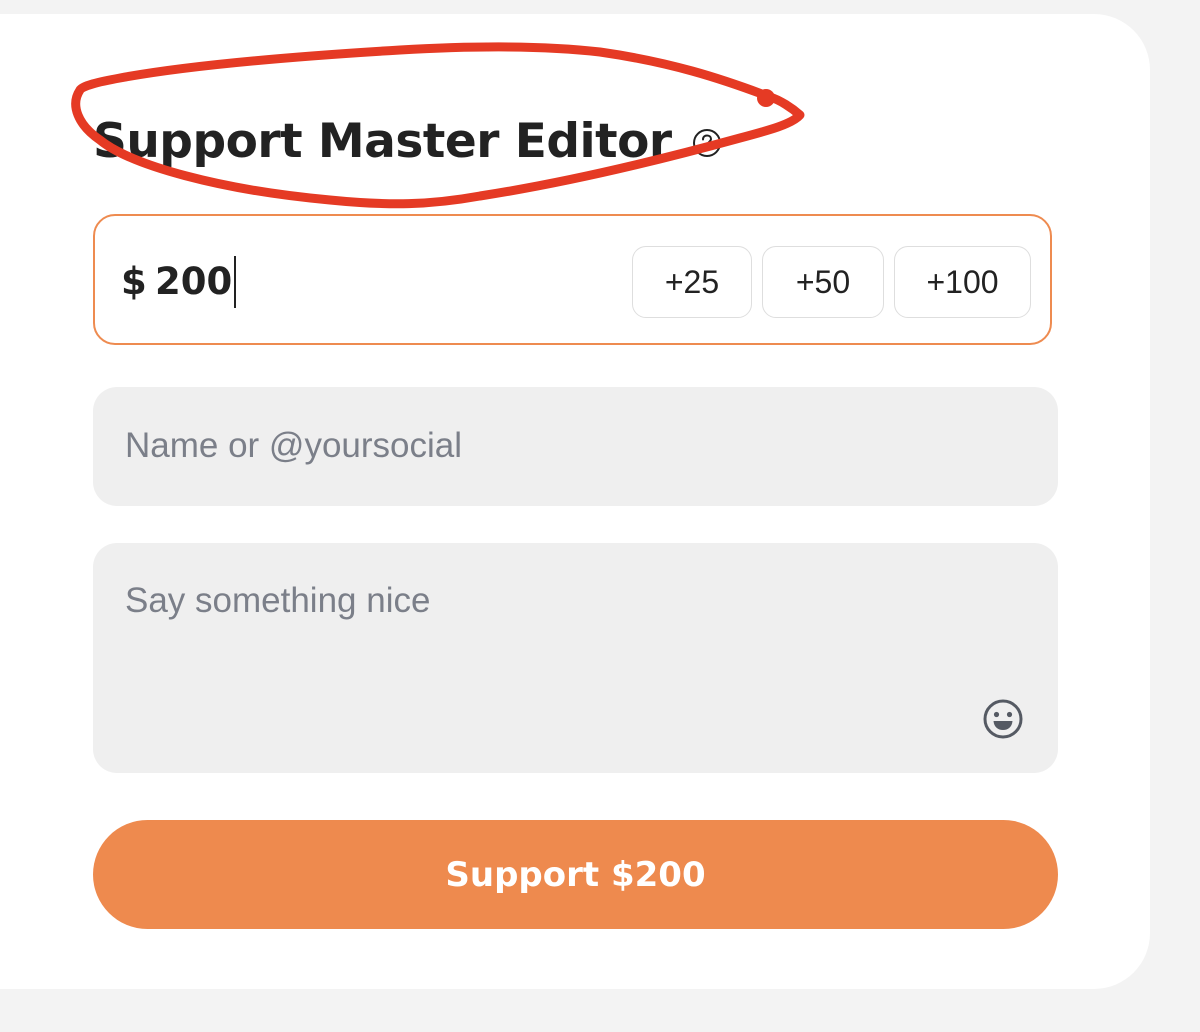 The height and width of the screenshot is (1032, 1200). I want to click on title-row: Support Master Editor, so click(407, 141).